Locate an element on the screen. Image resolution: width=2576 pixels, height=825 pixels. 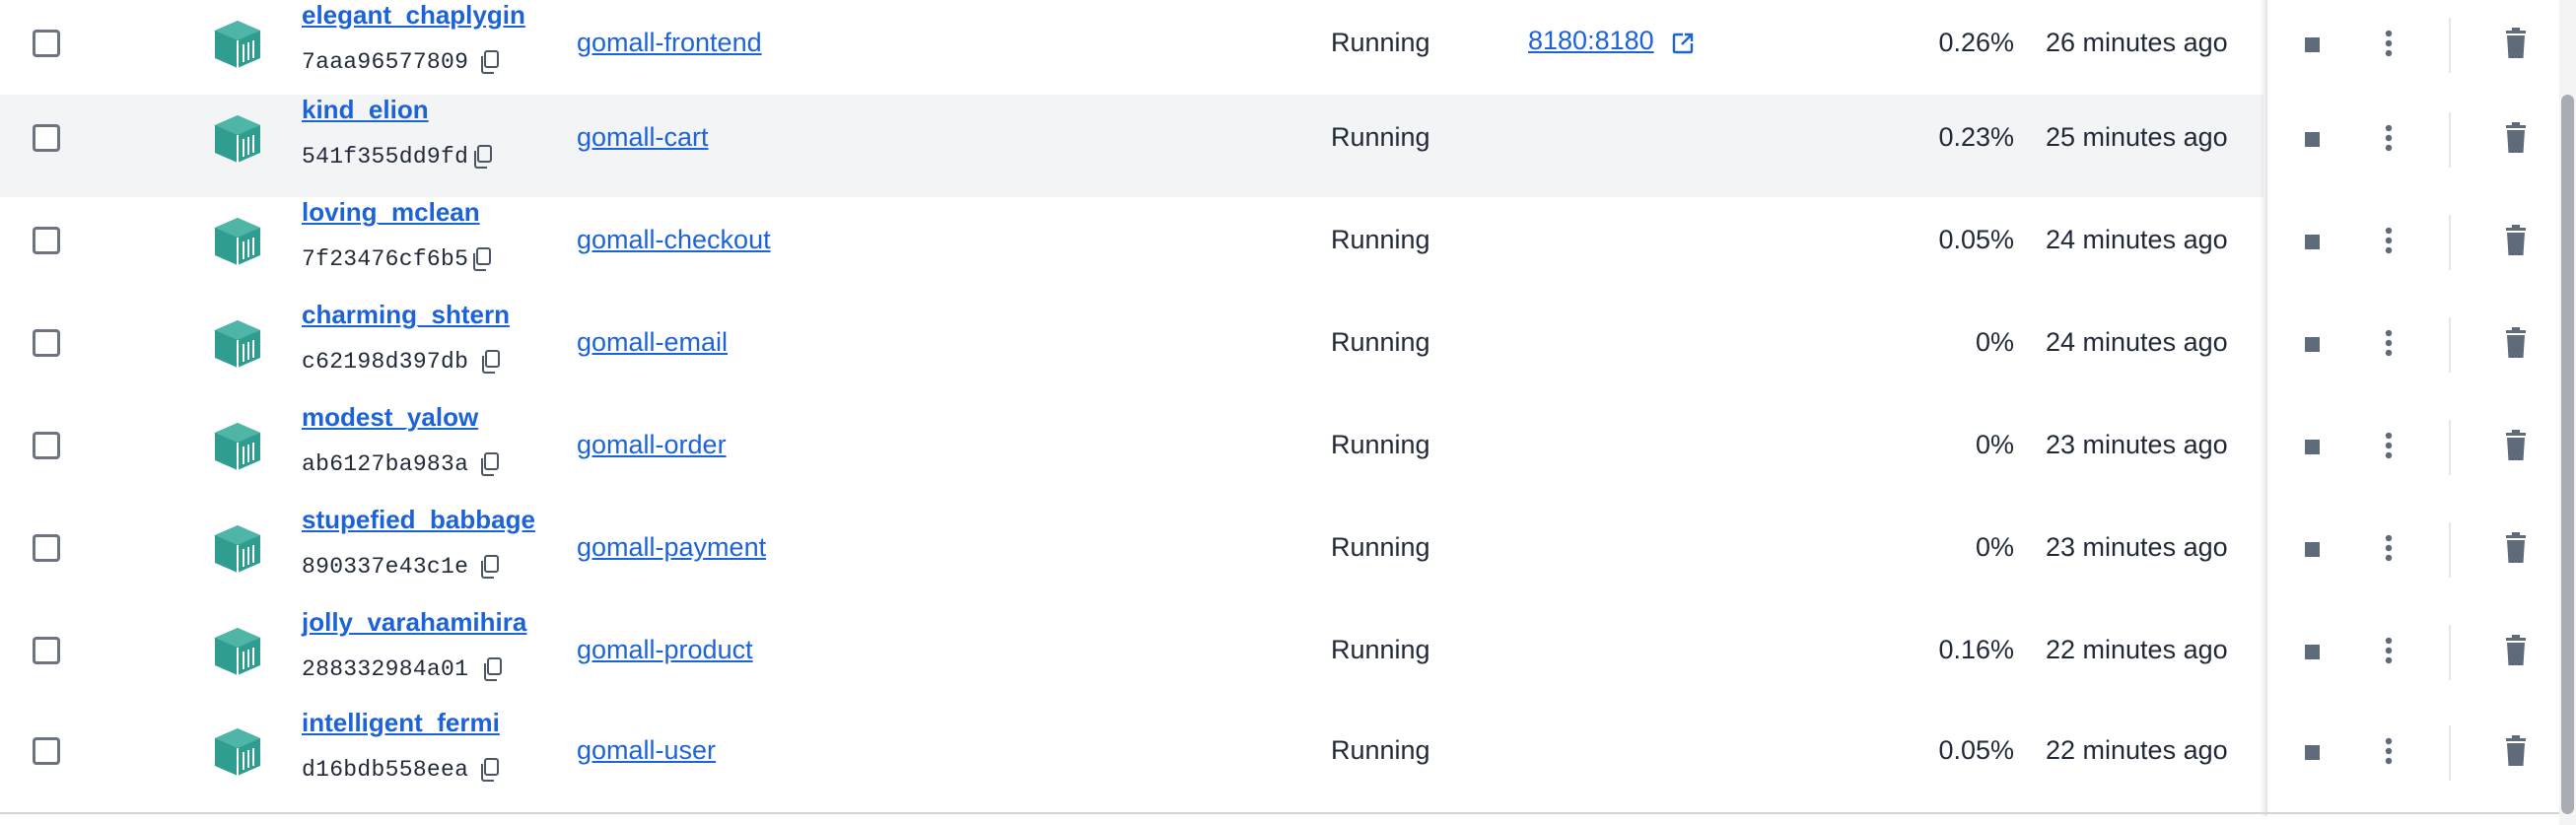
container-id: 288332984a01 is located at coordinates (386, 669).